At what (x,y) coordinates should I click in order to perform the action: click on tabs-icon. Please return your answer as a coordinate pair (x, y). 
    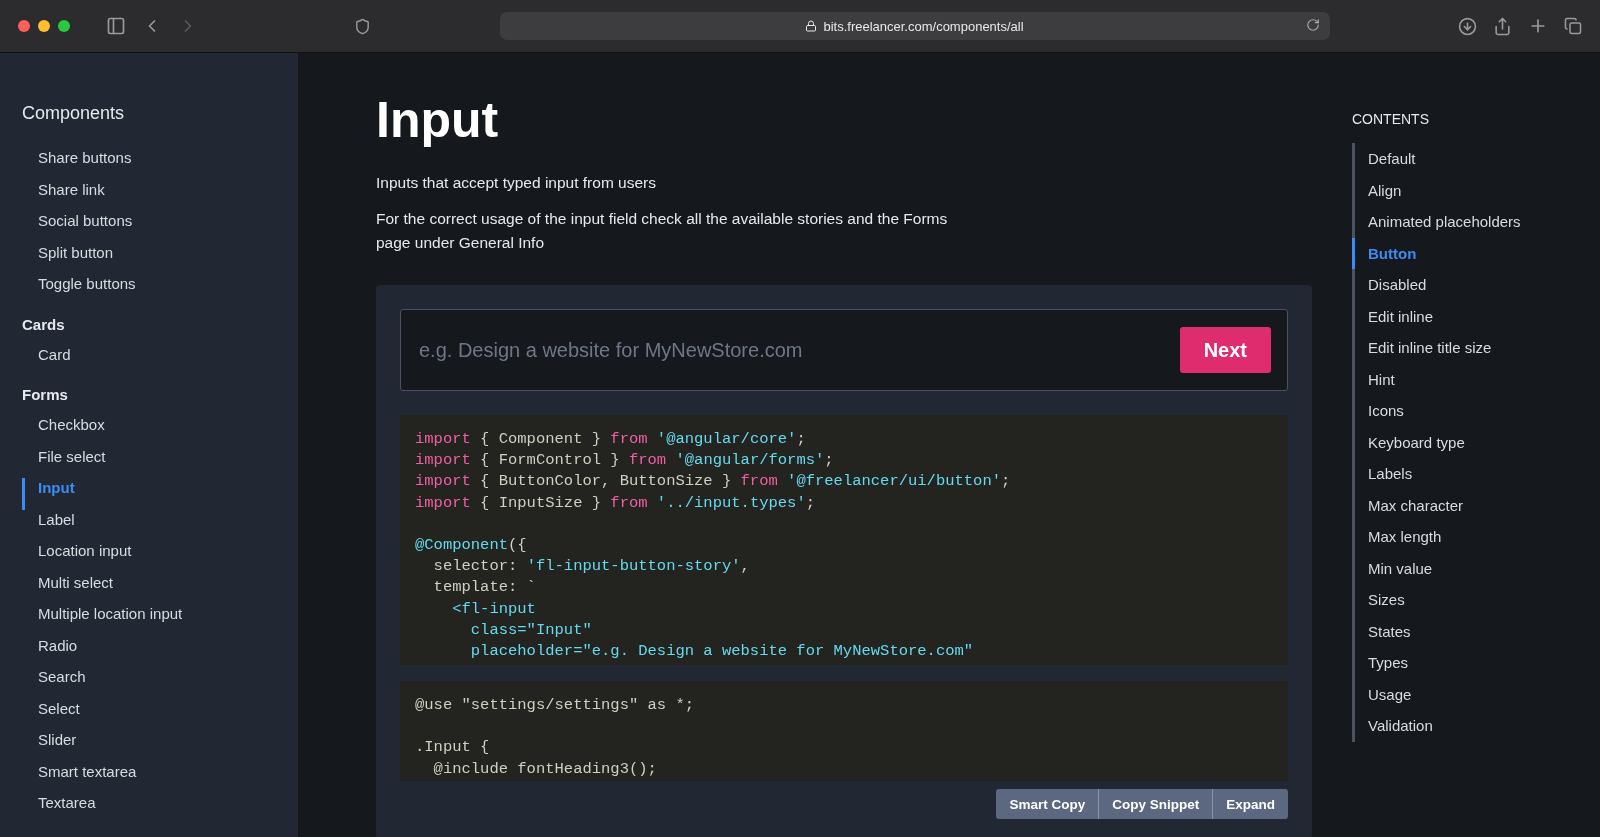
    Looking at the image, I should click on (1573, 26).